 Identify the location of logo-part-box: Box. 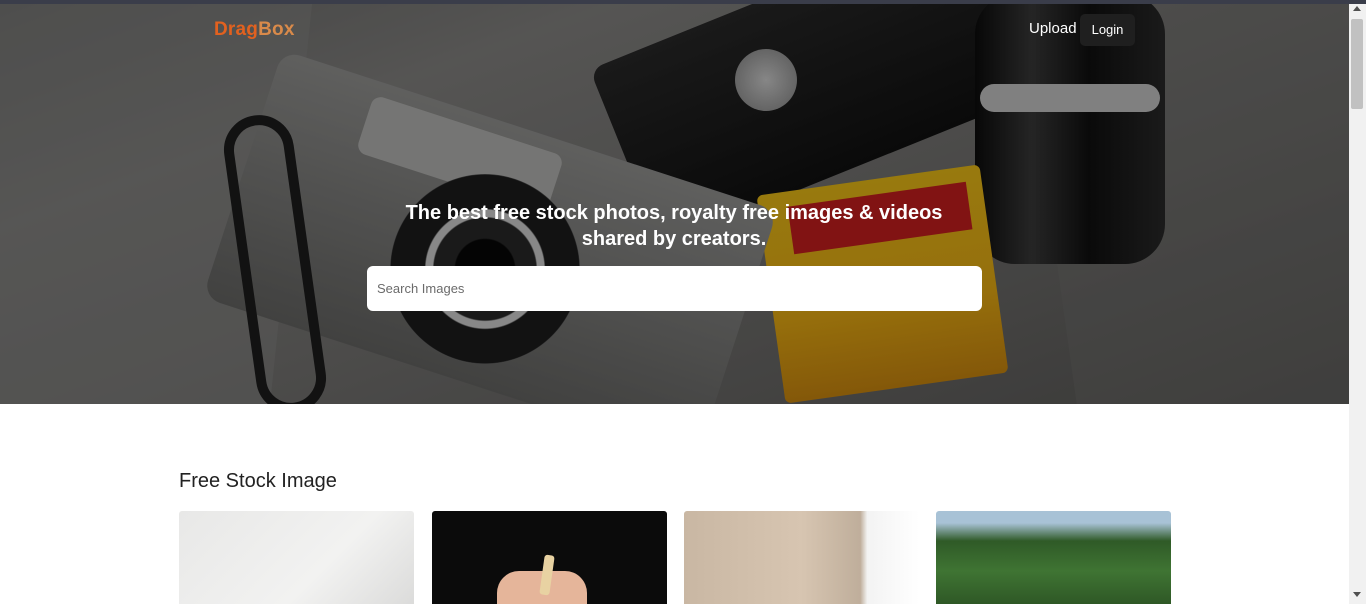
(276, 29).